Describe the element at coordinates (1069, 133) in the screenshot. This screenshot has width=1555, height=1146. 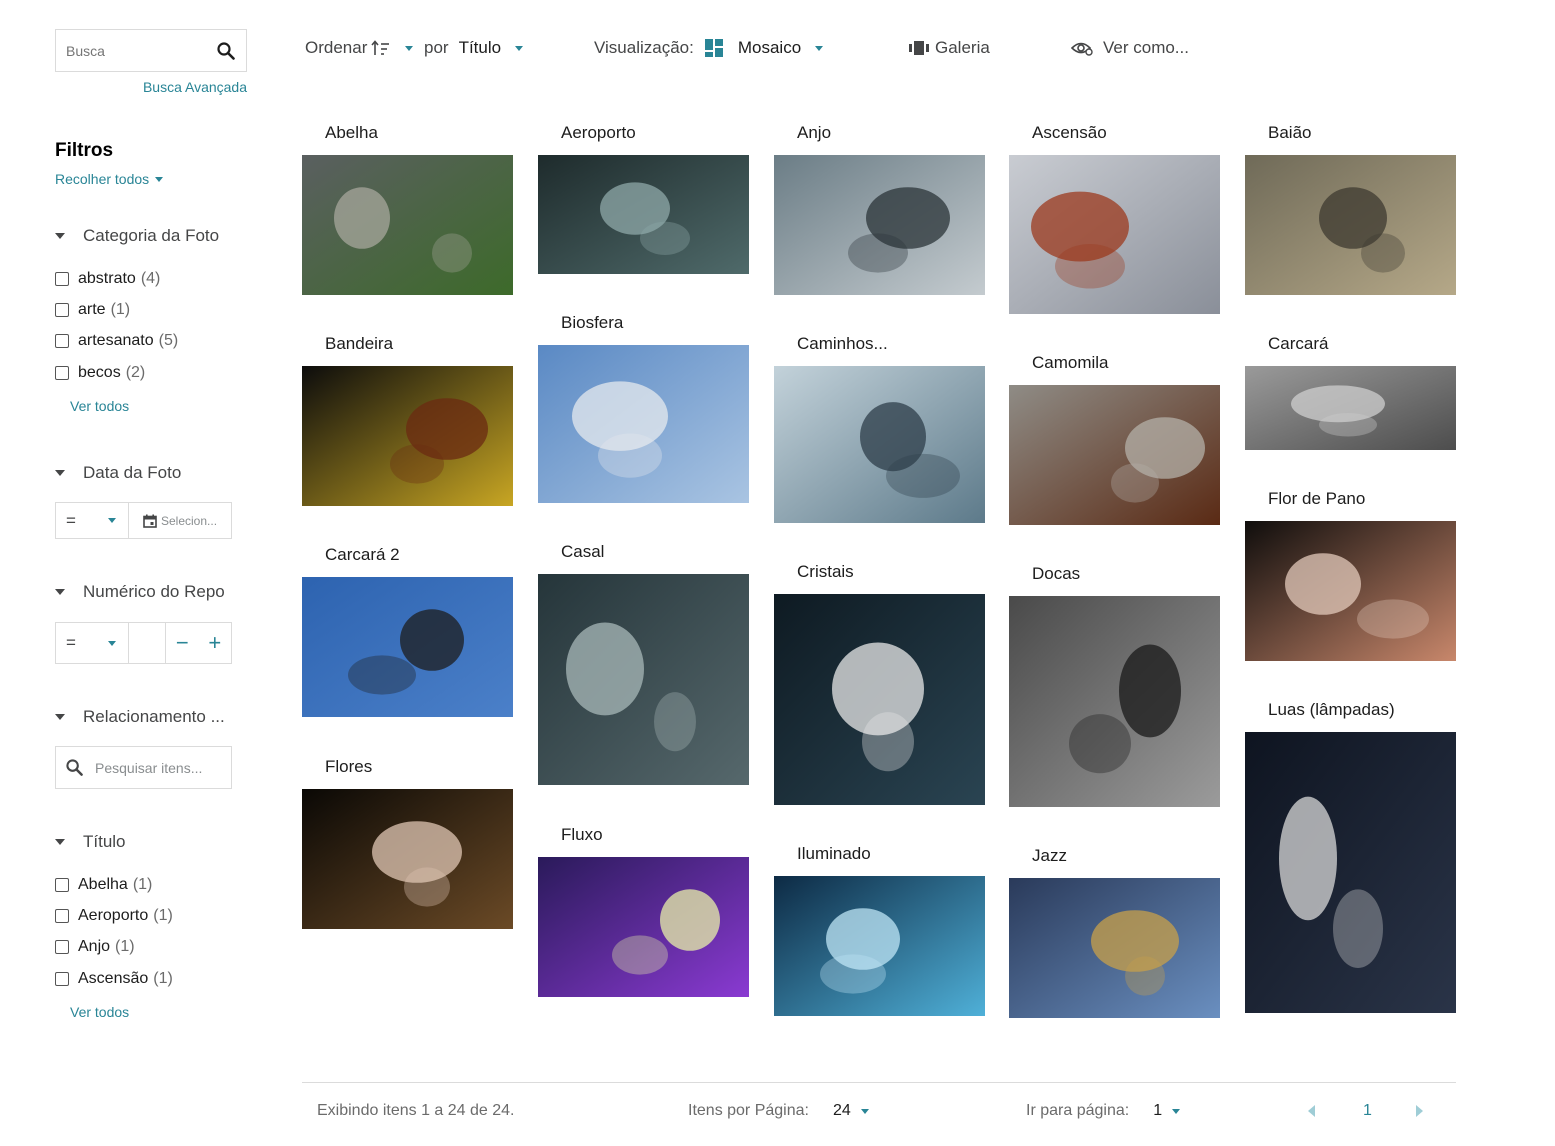
I see `item-title: Ascensão` at that location.